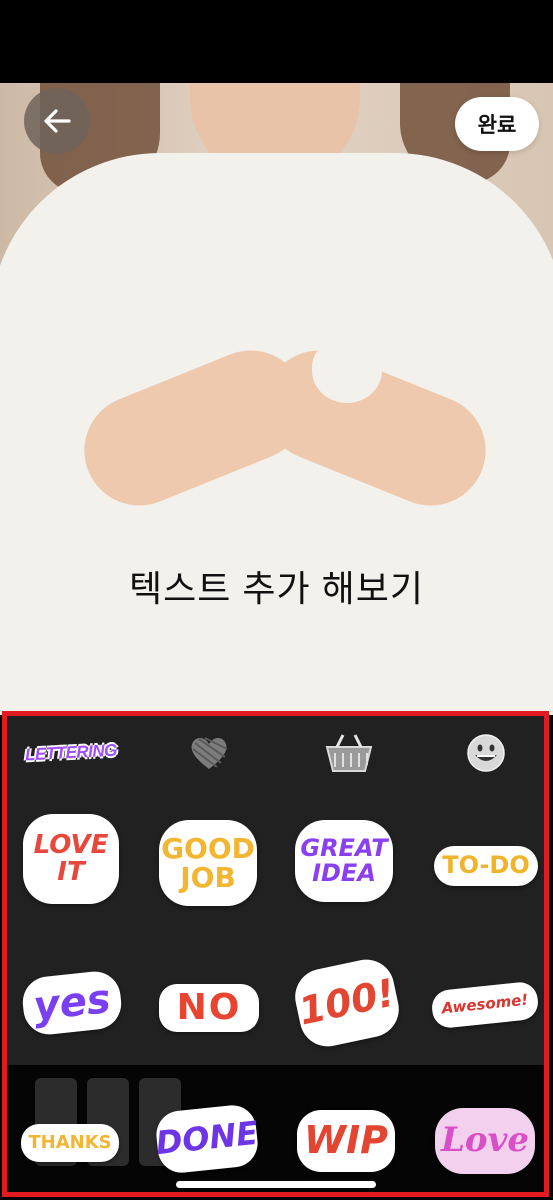 This screenshot has width=553, height=1200. I want to click on sticker-no: NO, so click(209, 1008).